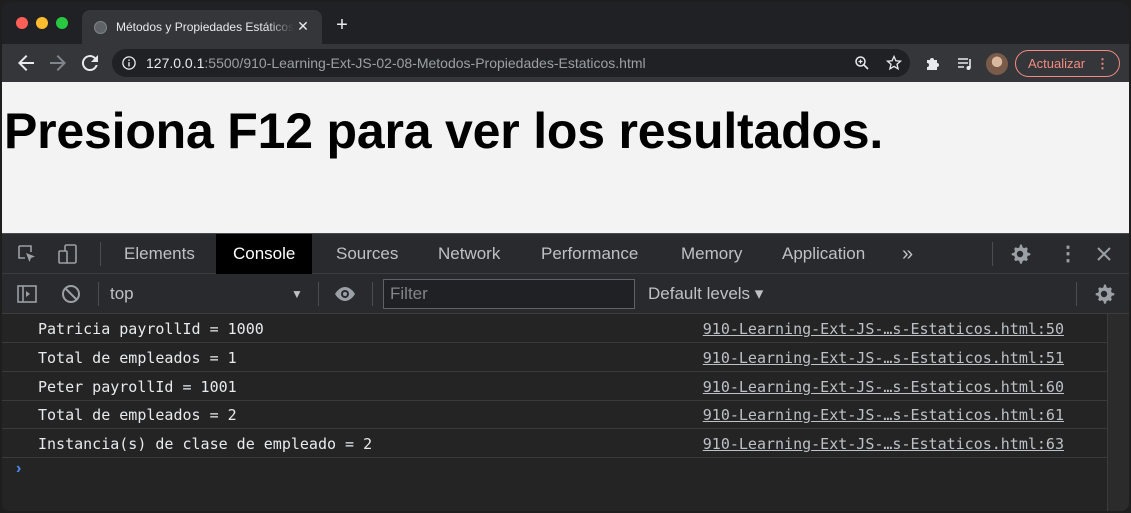 This screenshot has width=1131, height=513. What do you see at coordinates (100, 27) in the screenshot?
I see `globe-icon` at bounding box center [100, 27].